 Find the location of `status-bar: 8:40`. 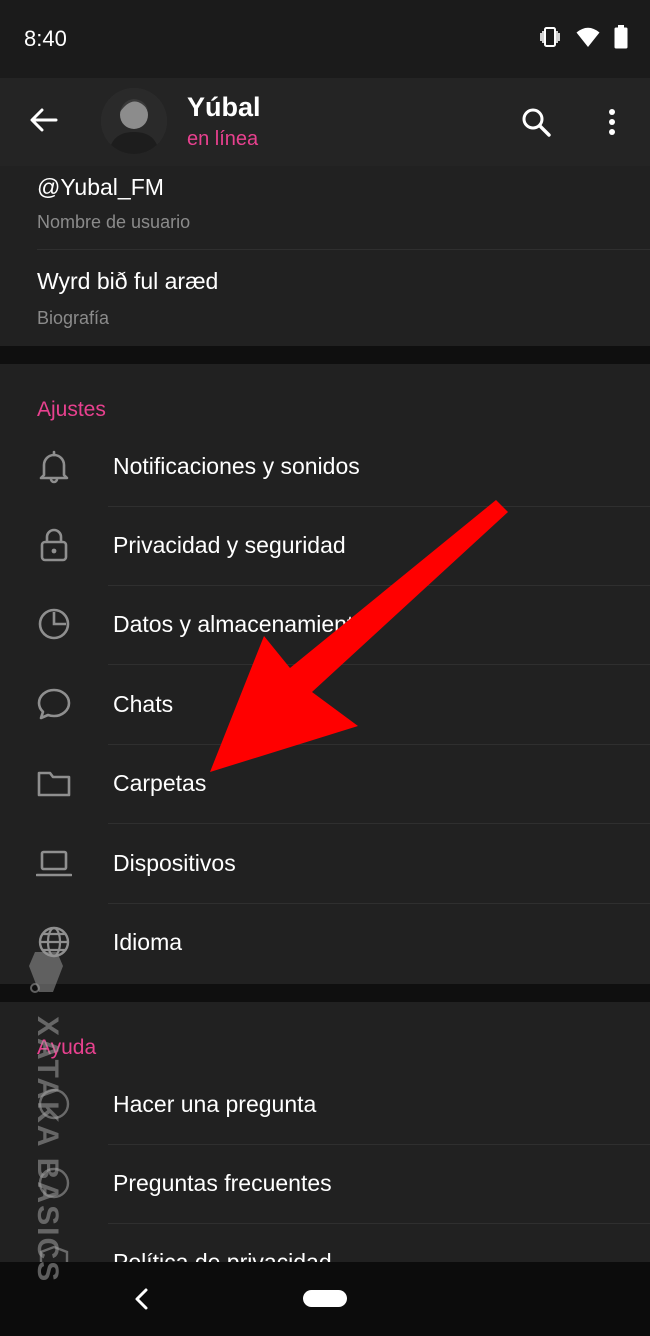

status-bar: 8:40 is located at coordinates (325, 39).